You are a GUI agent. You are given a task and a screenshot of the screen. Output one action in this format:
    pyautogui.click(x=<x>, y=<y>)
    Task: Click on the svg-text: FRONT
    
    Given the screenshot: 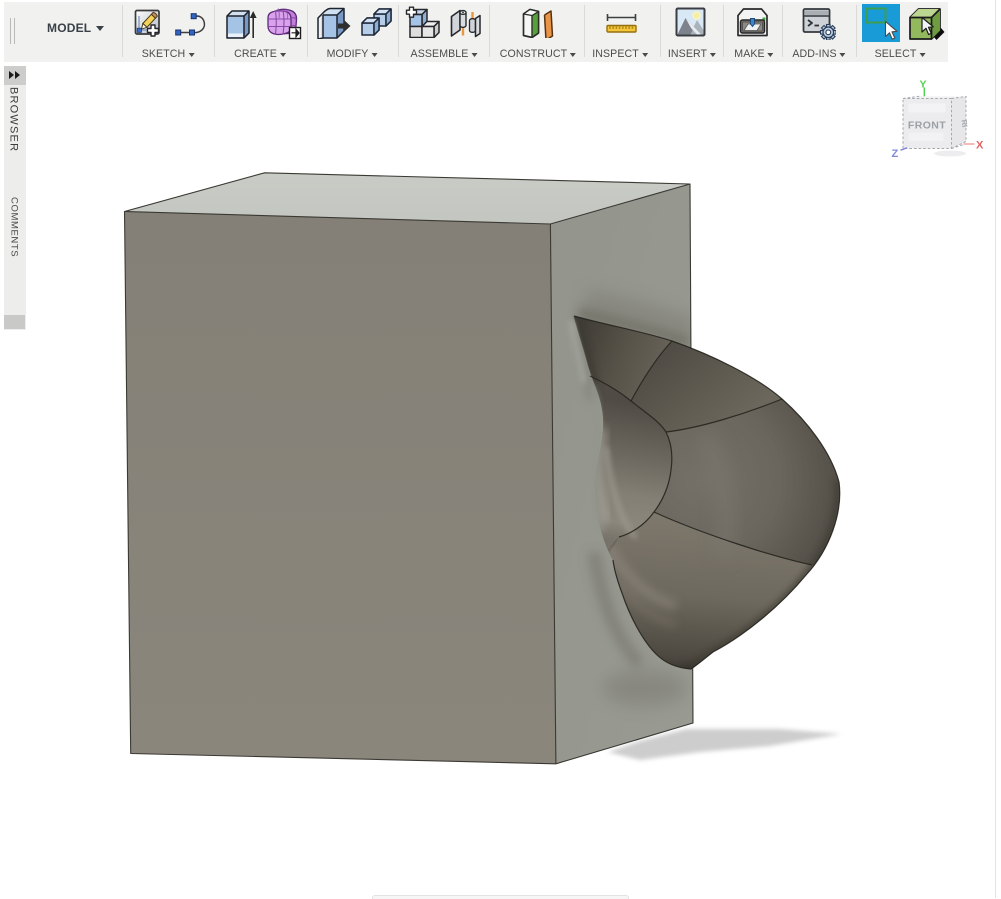 What is the action you would take?
    pyautogui.click(x=927, y=126)
    